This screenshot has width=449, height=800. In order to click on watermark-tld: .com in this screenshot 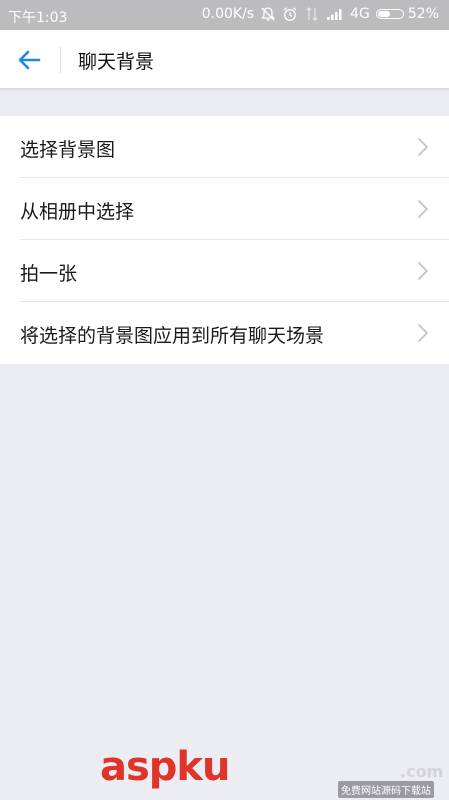, I will do `click(422, 771)`.